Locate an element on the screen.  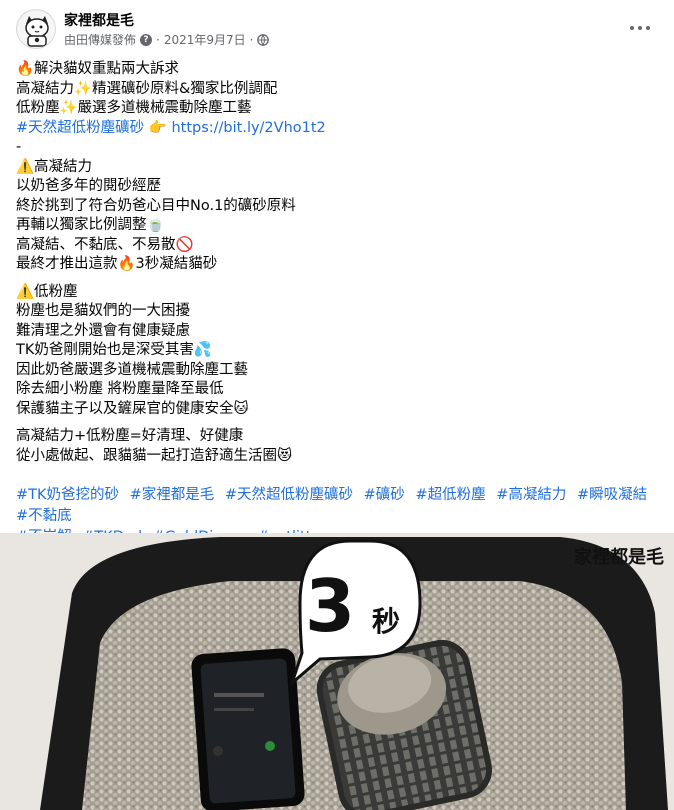
publisher-label: 由田傳媒發佈 is located at coordinates (100, 40).